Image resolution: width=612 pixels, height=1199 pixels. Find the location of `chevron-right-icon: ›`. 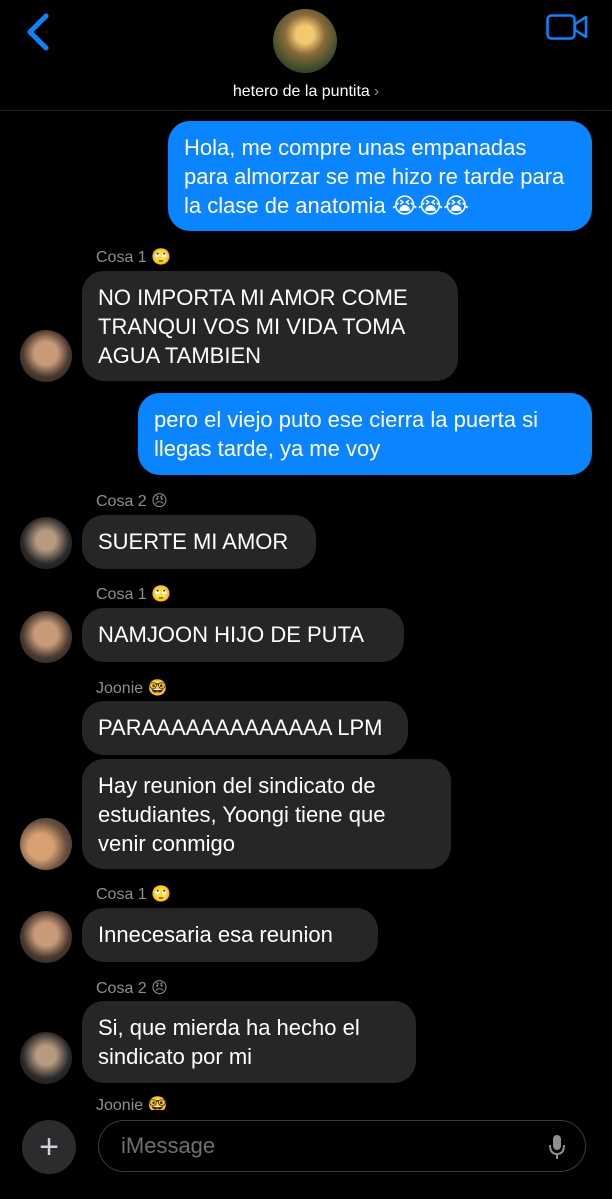

chevron-right-icon: › is located at coordinates (376, 91).